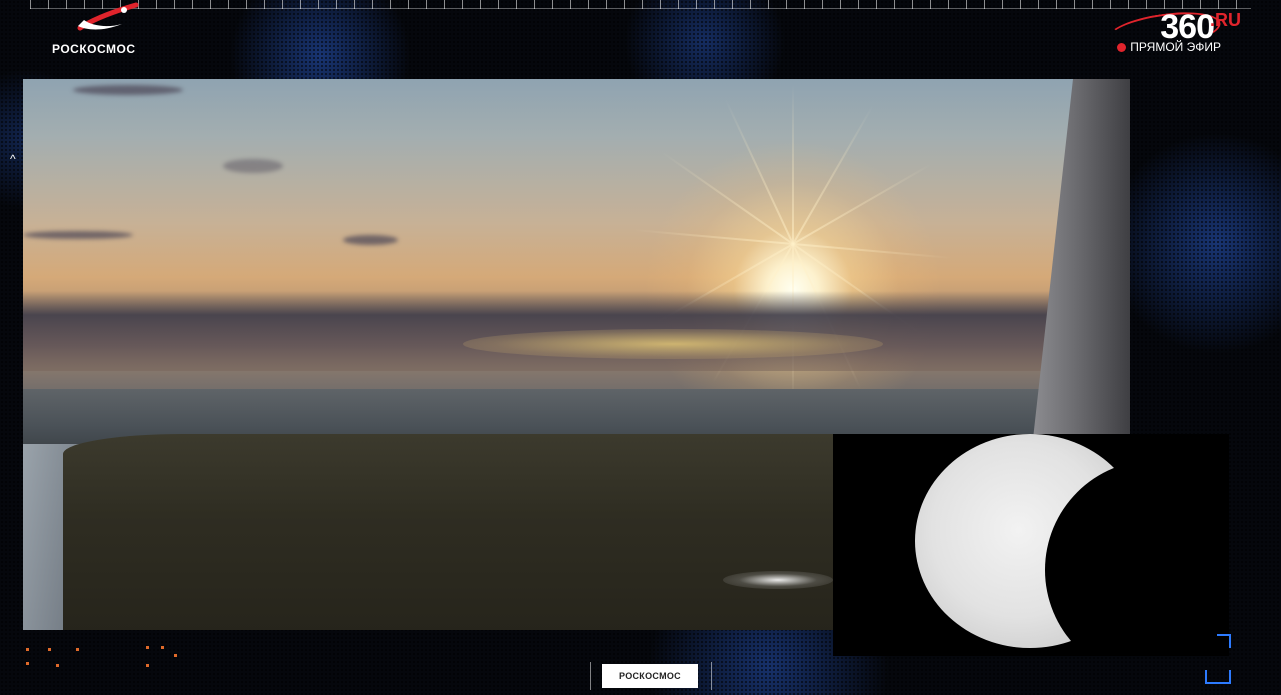 The width and height of the screenshot is (1281, 695). I want to click on decorative-dots, so click(106, 658).